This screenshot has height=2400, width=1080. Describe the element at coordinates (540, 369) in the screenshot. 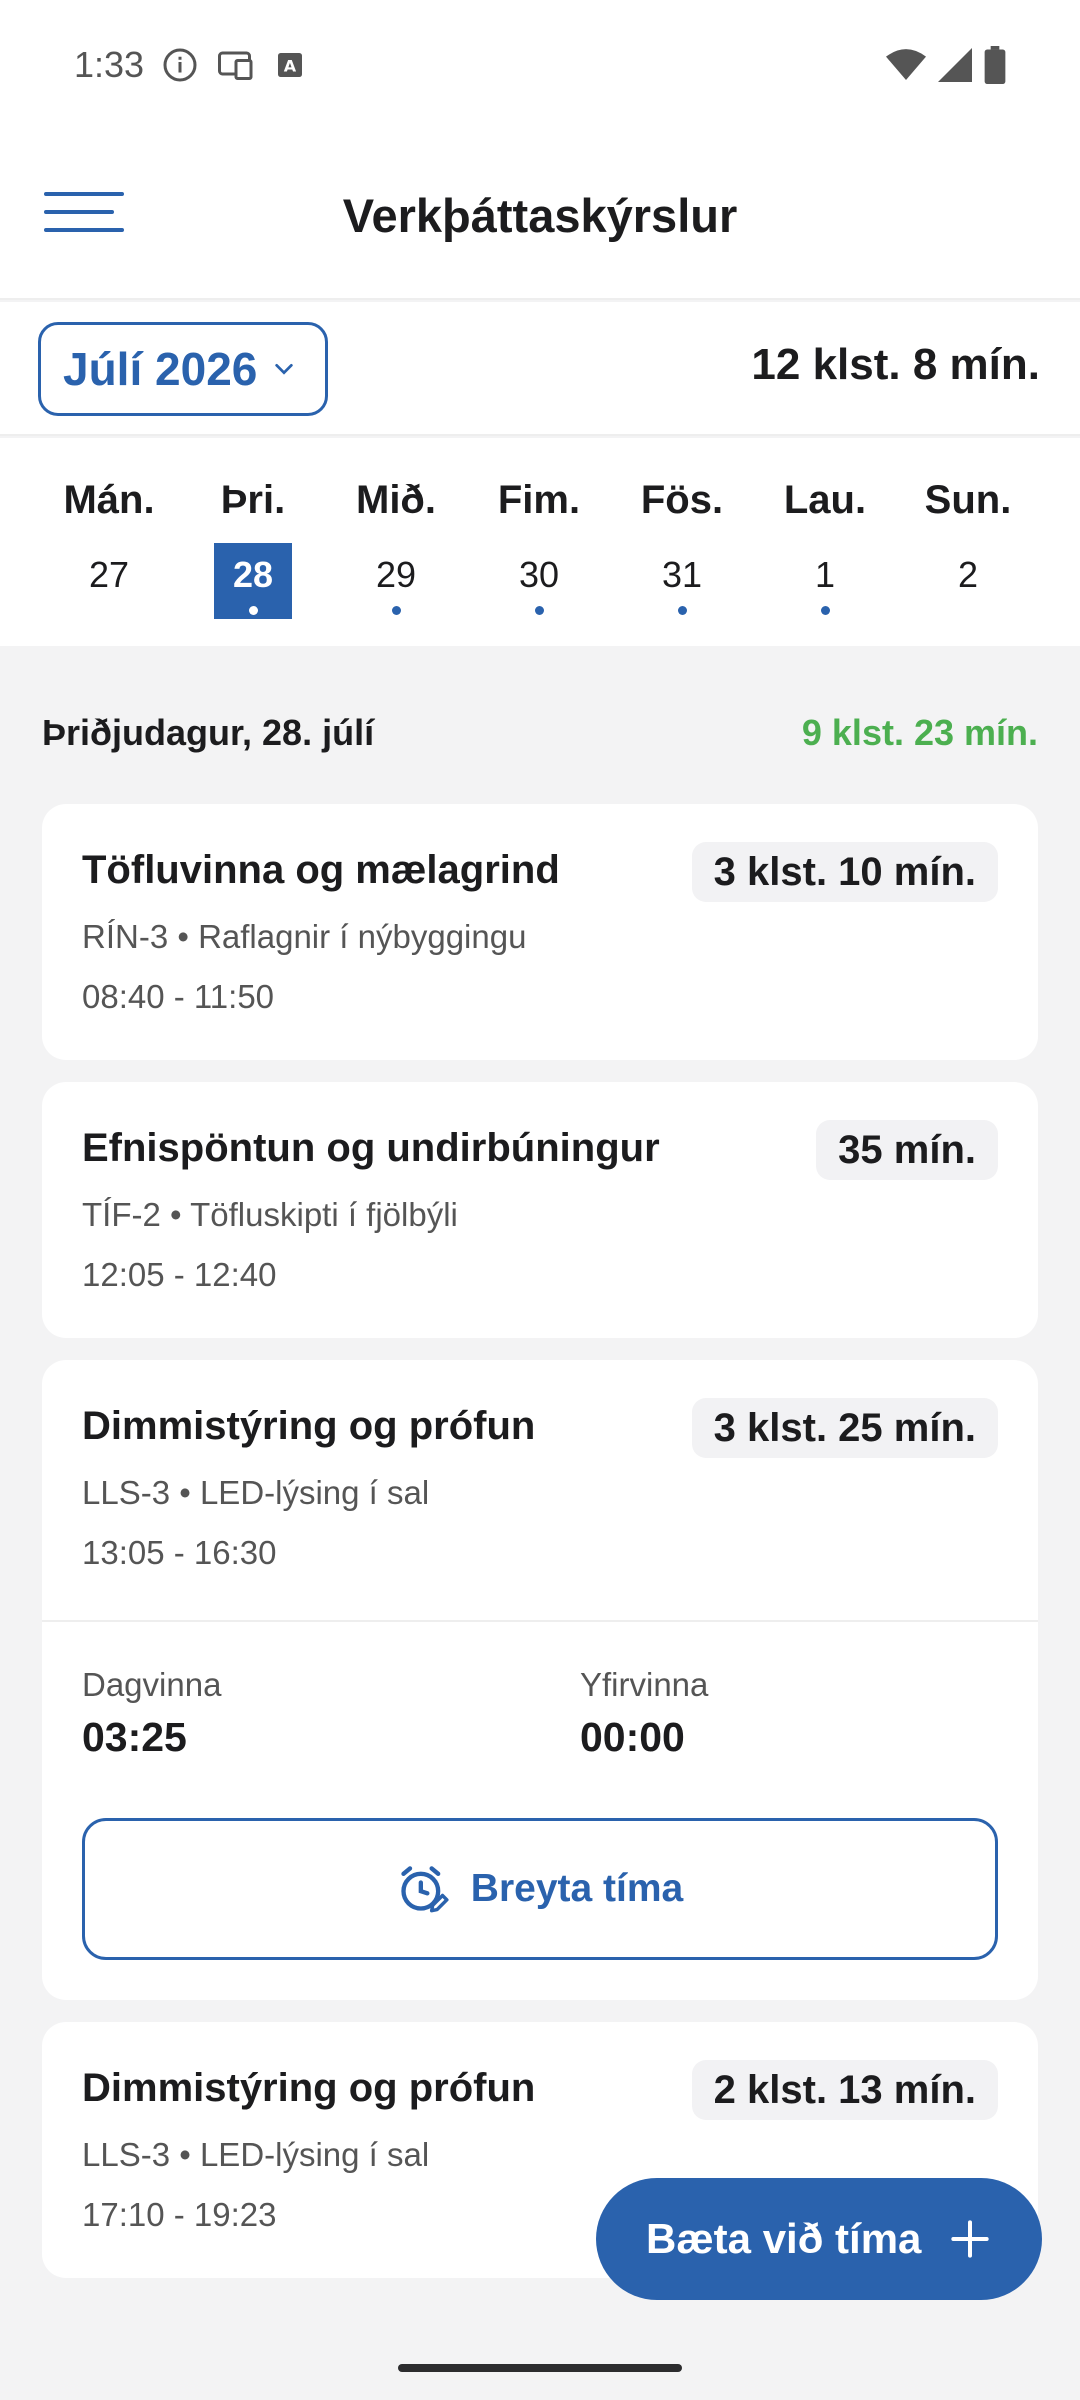

I see `month-bar: Júlí 2026 12 klst. 8 mín.` at that location.